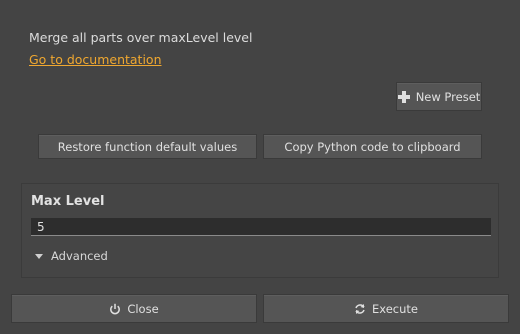  I want to click on copy-python-label: Copy Python code to clipboard, so click(372, 146).